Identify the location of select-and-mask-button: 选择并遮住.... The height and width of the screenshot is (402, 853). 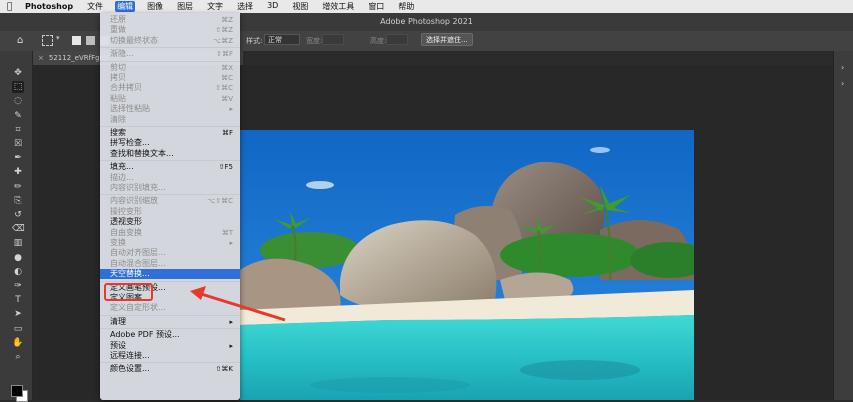
(447, 39).